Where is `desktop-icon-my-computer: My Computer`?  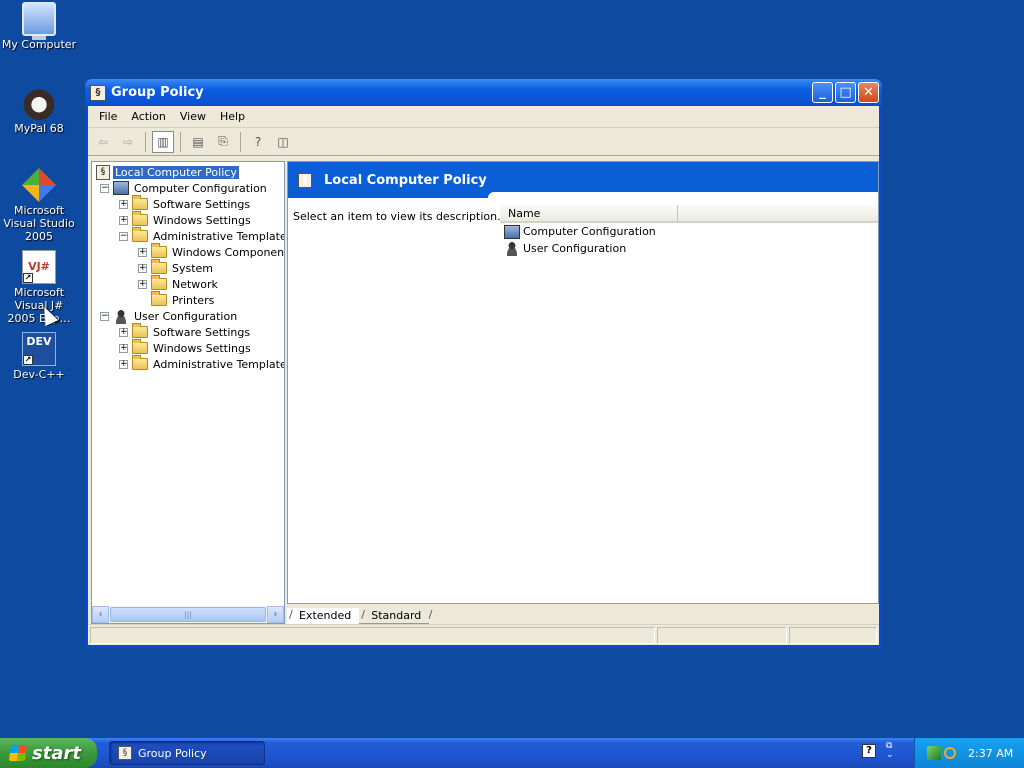 desktop-icon-my-computer: My Computer is located at coordinates (39, 26).